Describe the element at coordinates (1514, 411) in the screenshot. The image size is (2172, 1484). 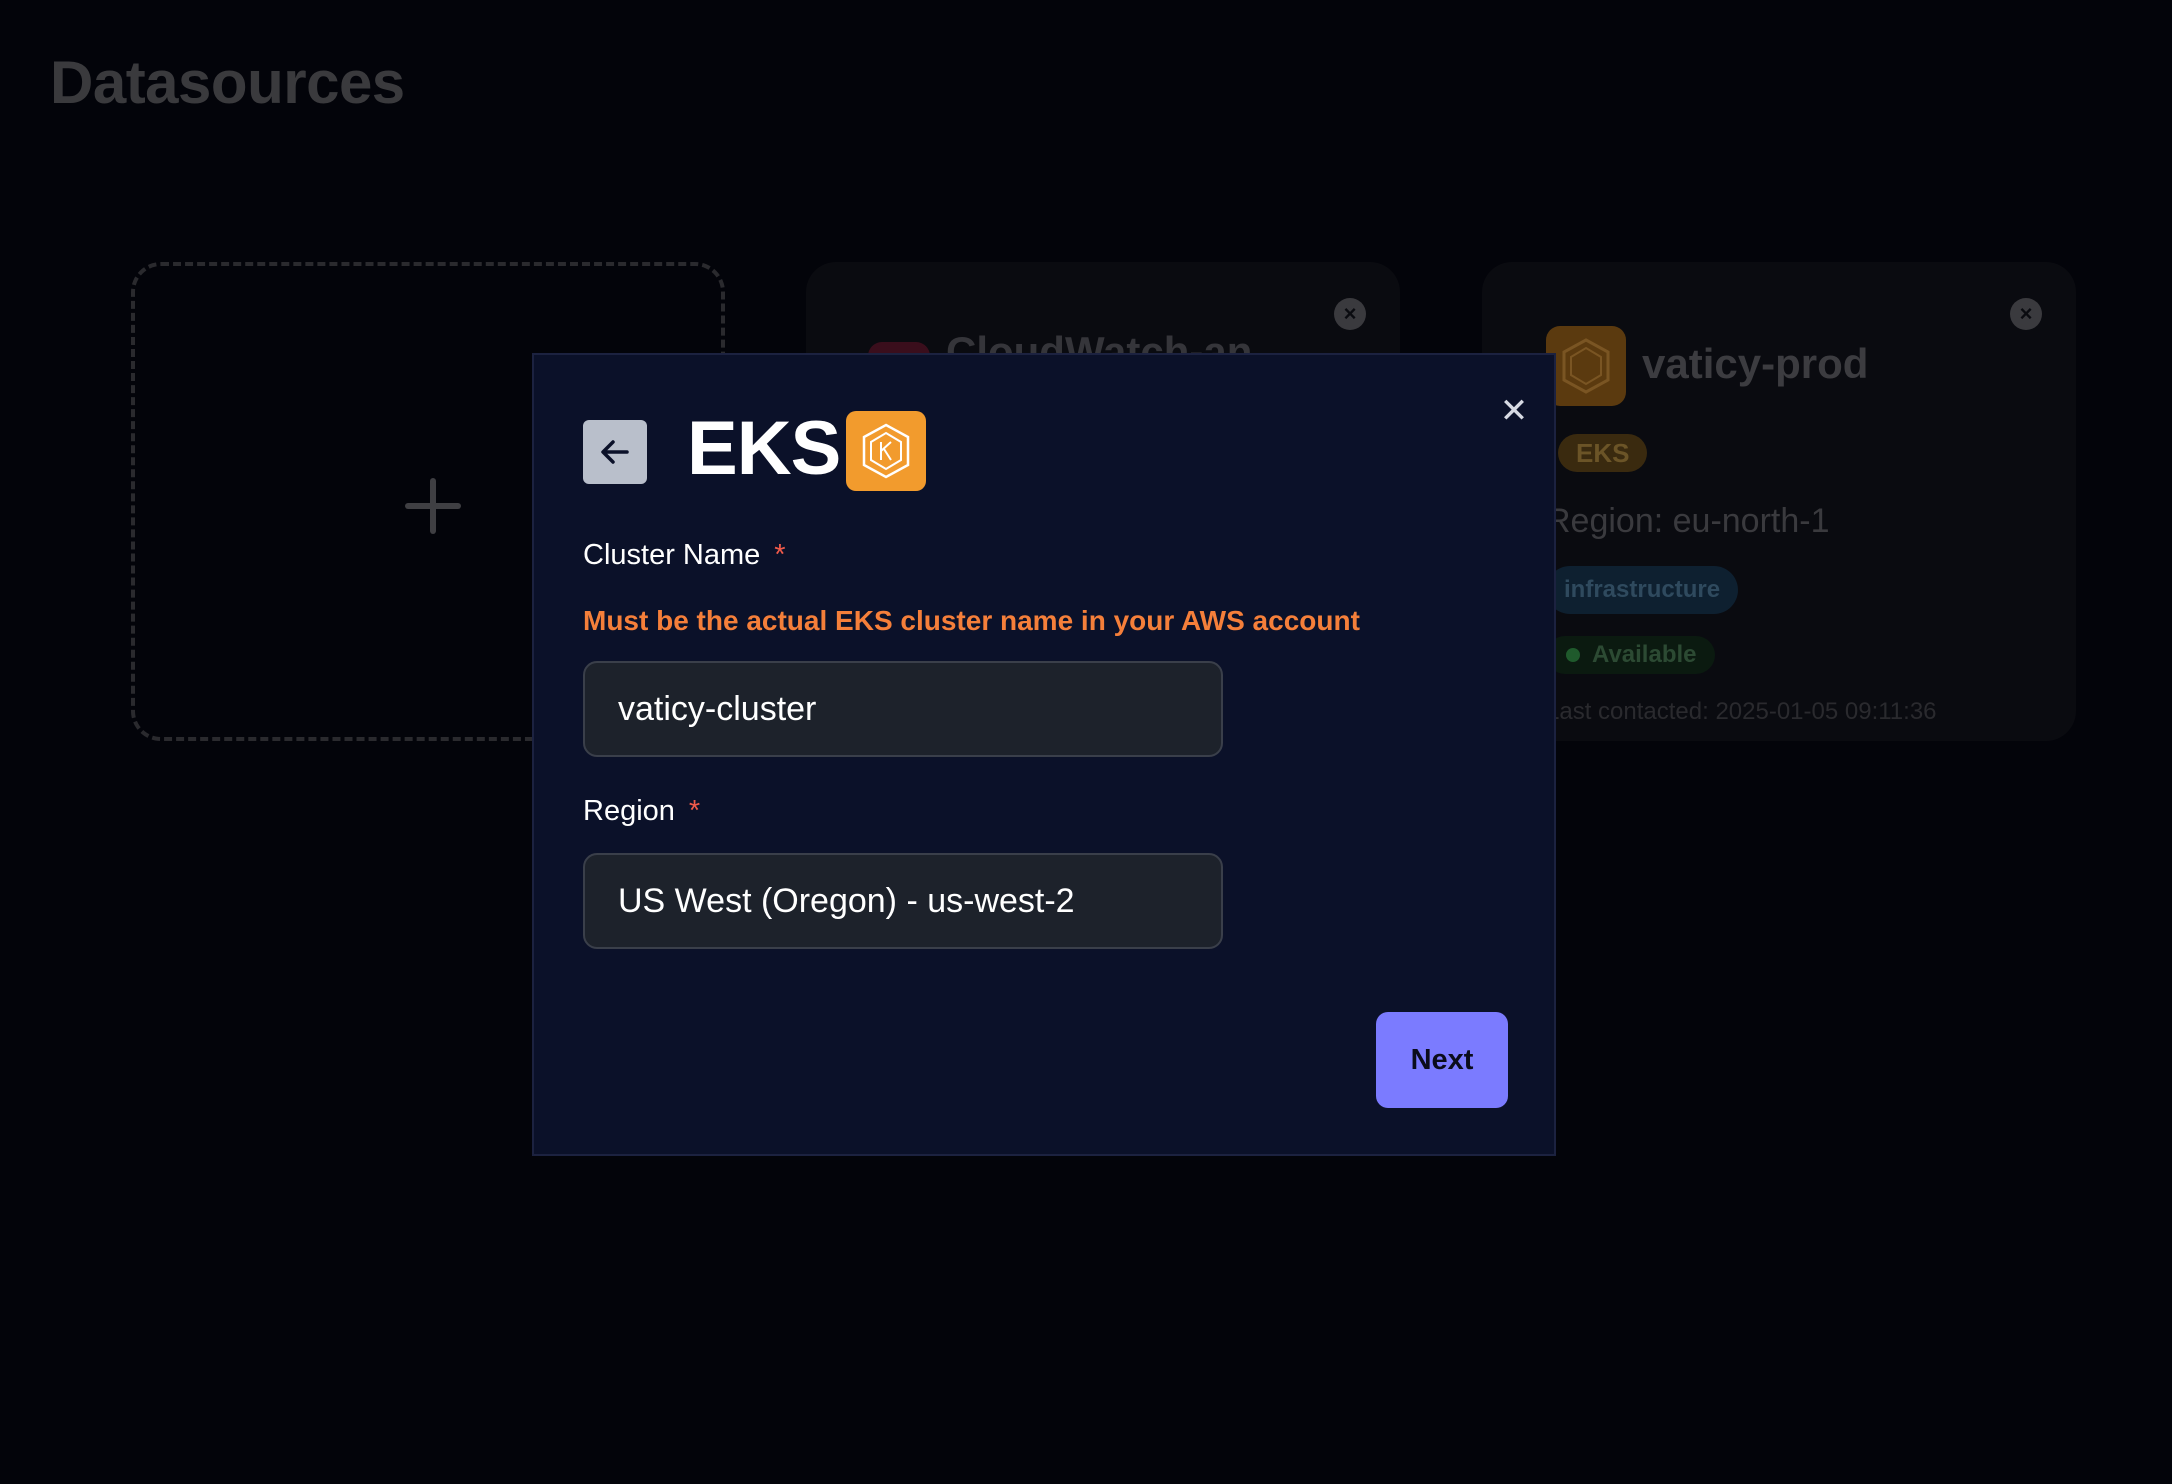
I see `close-icon: ✕` at that location.